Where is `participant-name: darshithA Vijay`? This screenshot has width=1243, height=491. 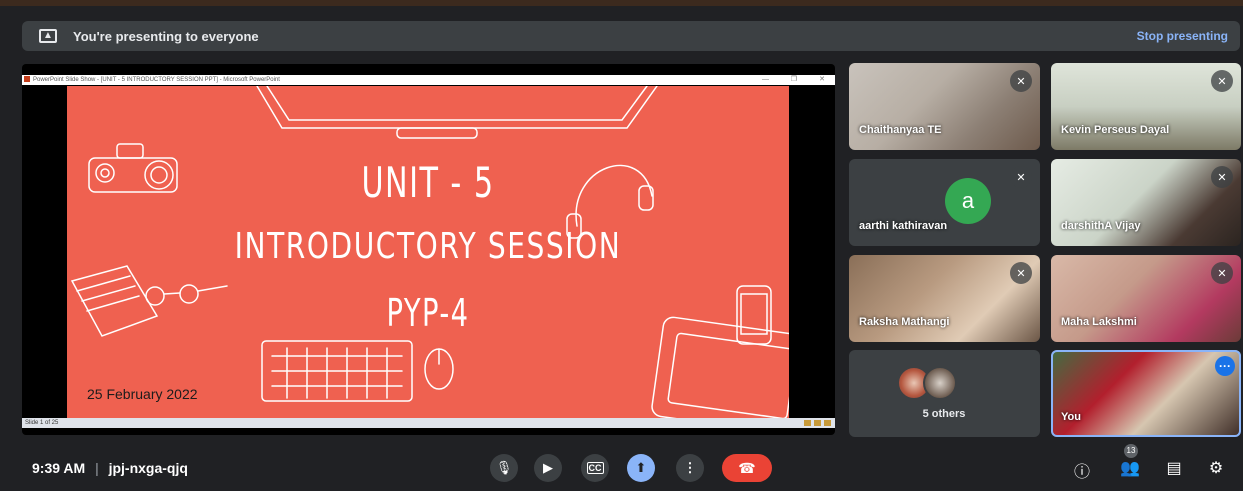
participant-name: darshithA Vijay is located at coordinates (1101, 226).